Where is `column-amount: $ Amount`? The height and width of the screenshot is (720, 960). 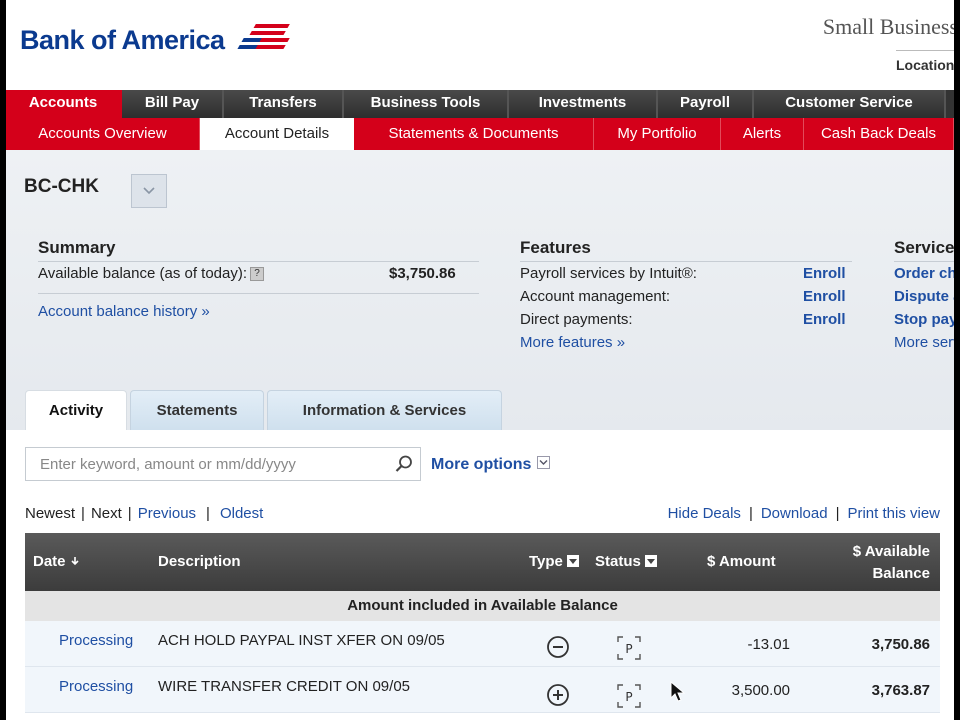
column-amount: $ Amount is located at coordinates (741, 561).